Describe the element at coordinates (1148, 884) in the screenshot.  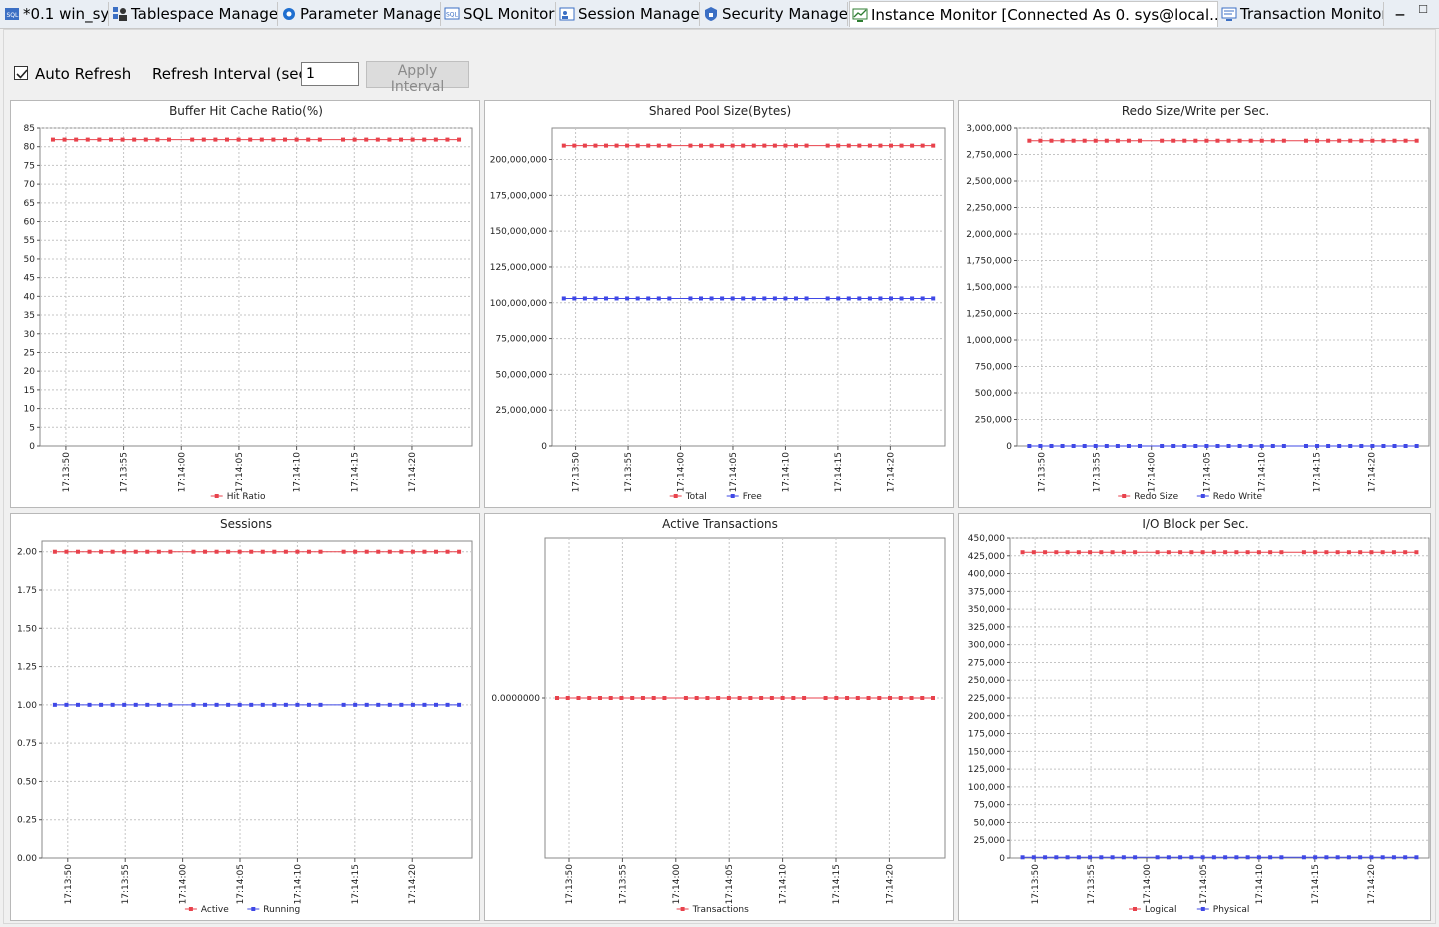
I see `x-tick-label: 17:14:00` at that location.